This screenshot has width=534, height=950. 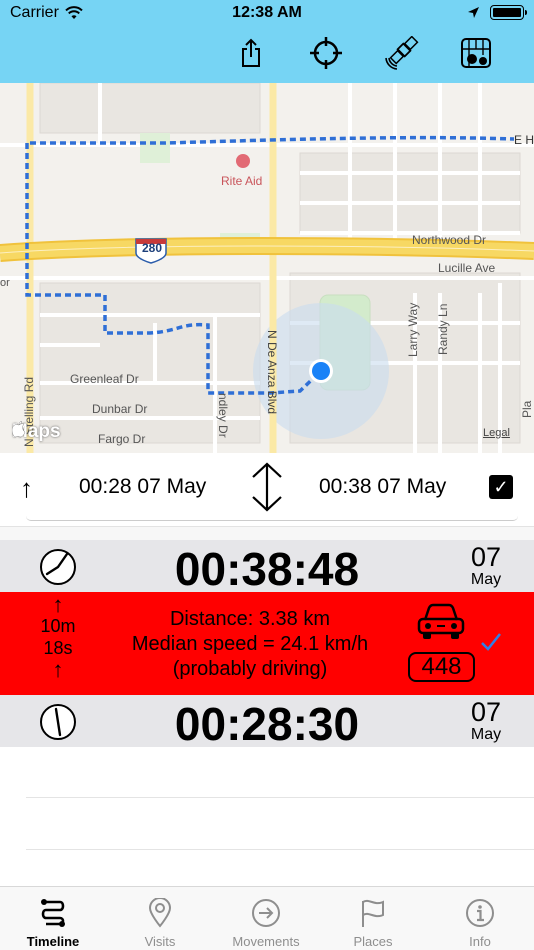 What do you see at coordinates (413, 329) in the screenshot?
I see `map-label-larry-way: Larry Way` at bounding box center [413, 329].